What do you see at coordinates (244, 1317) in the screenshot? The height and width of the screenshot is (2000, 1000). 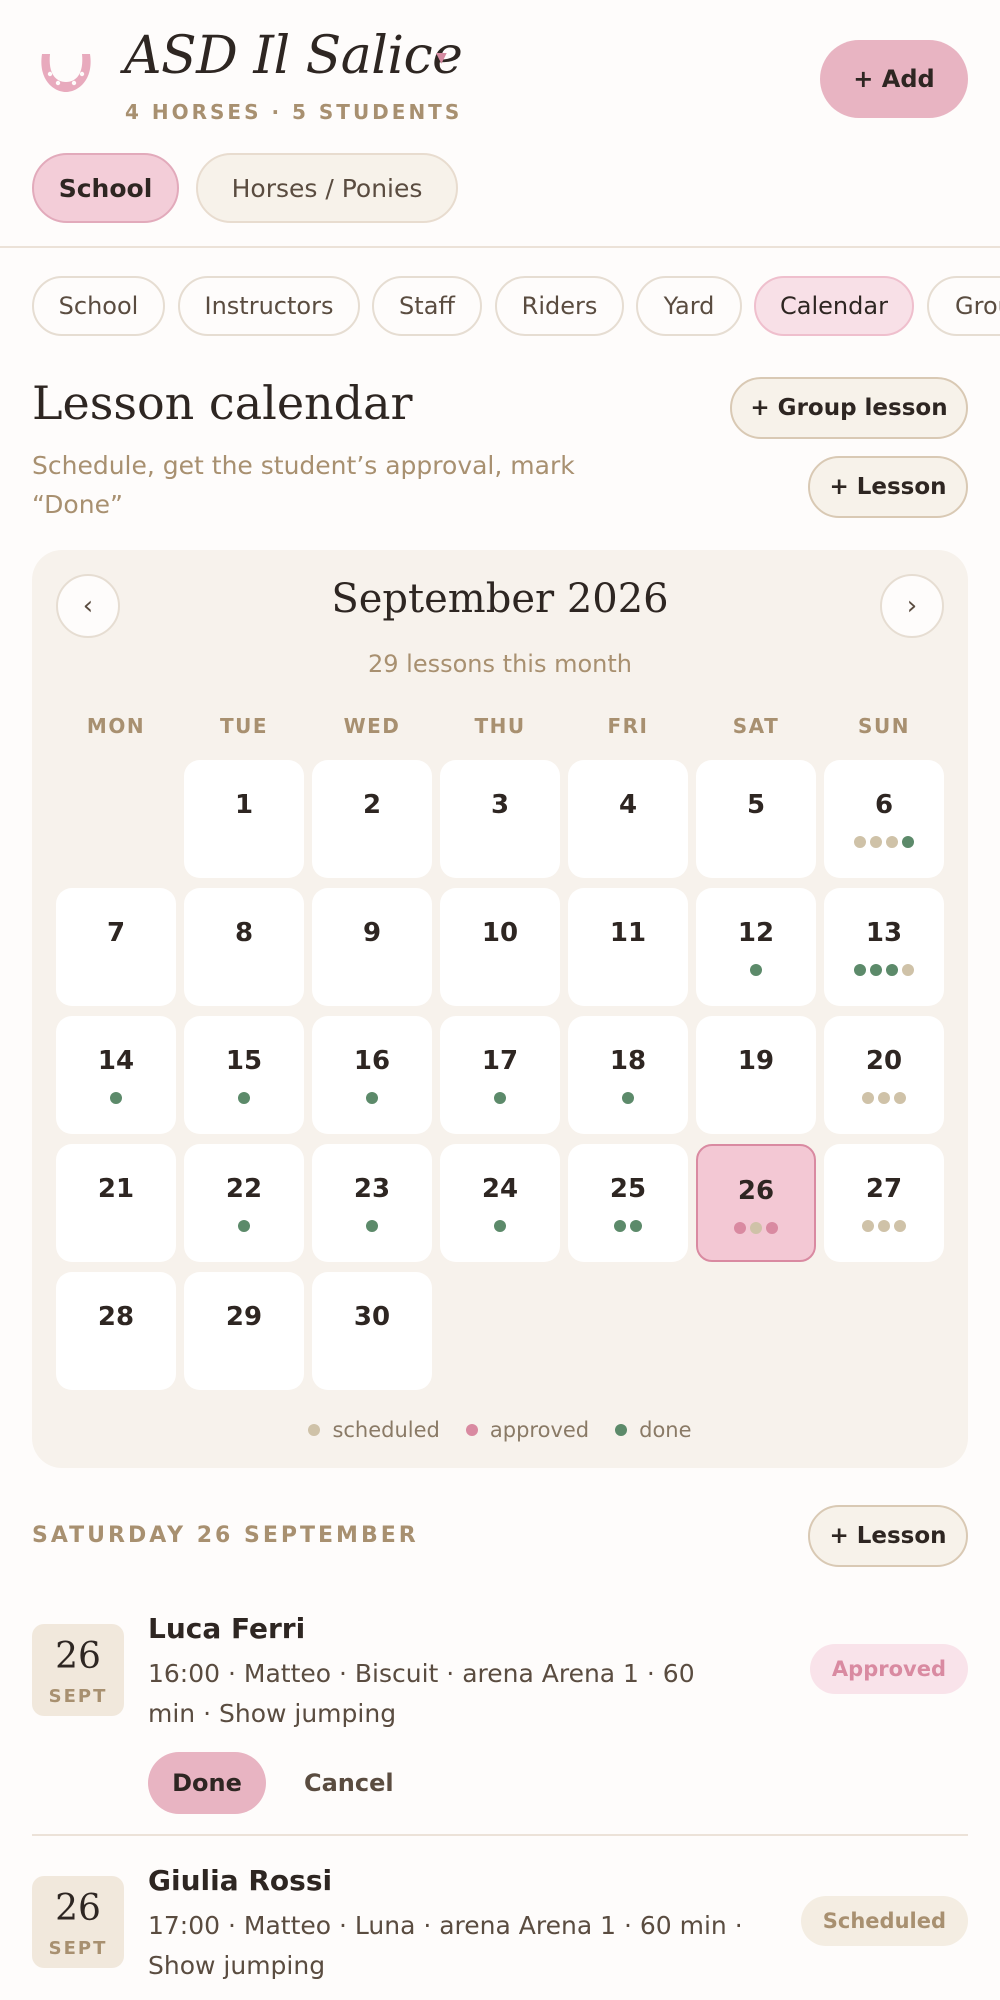 I see `day-number: 29` at bounding box center [244, 1317].